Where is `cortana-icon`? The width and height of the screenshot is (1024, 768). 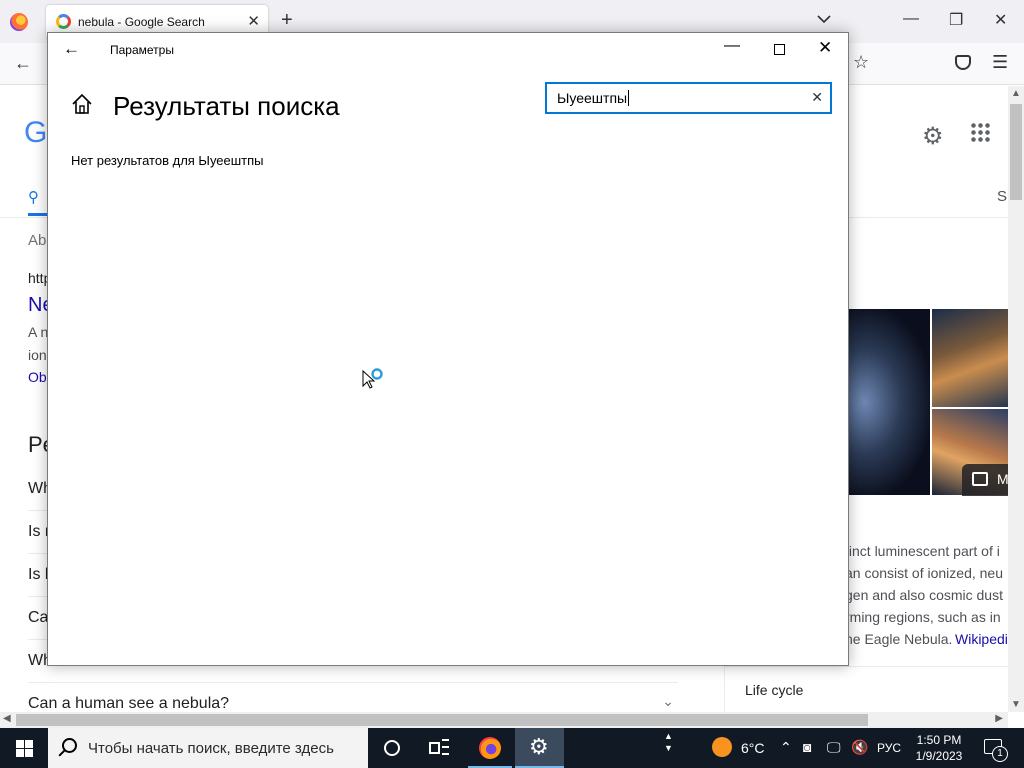
cortana-icon is located at coordinates (392, 748).